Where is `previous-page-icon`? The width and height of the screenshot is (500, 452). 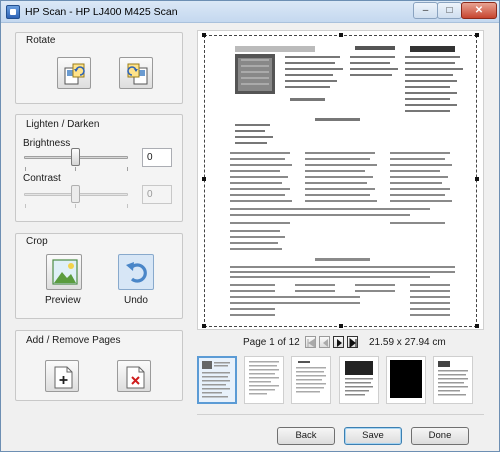 previous-page-icon is located at coordinates (325, 343).